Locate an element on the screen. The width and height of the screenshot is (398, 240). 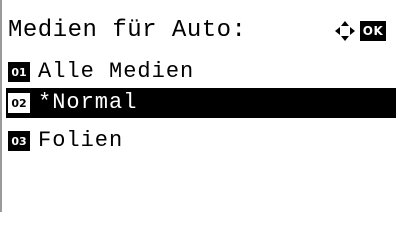
title-bar: Medien für Auto: OK is located at coordinates (199, 31).